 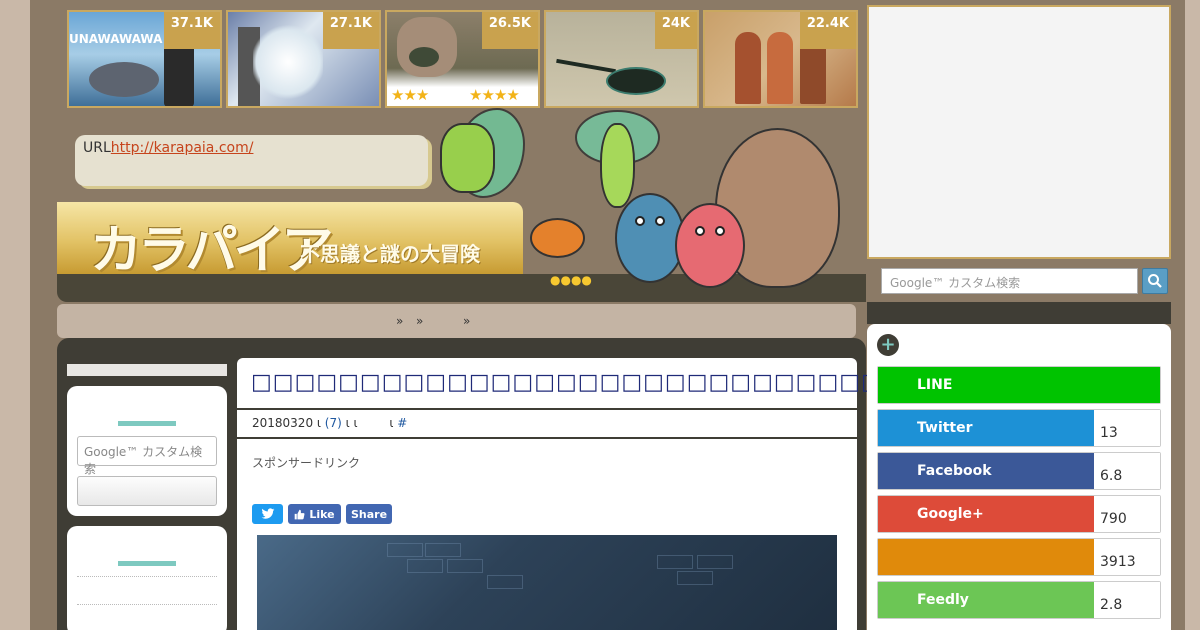 I want to click on facebook-like-button: Like, so click(x=314, y=514).